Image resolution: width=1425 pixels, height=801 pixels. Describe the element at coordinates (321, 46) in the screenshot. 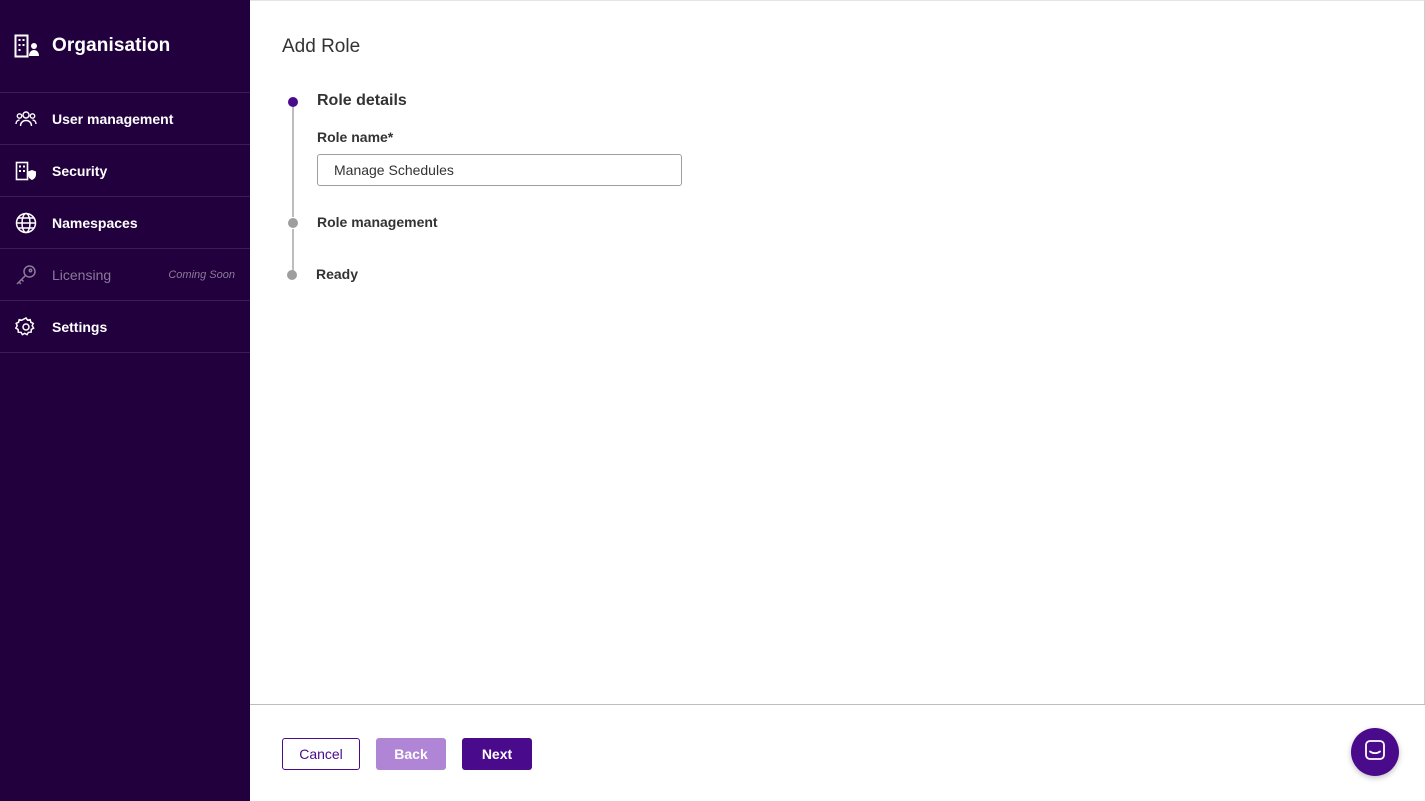

I see `page-title: Add Role` at that location.